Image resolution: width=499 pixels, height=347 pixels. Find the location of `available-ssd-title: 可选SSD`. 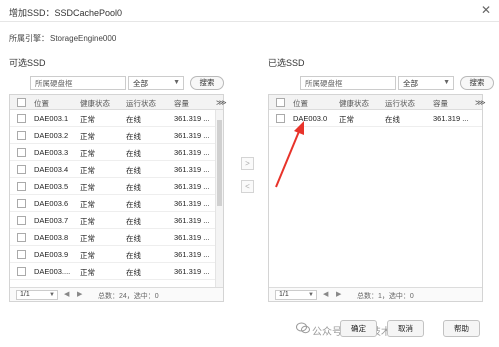

available-ssd-title: 可选SSD is located at coordinates (27, 63).